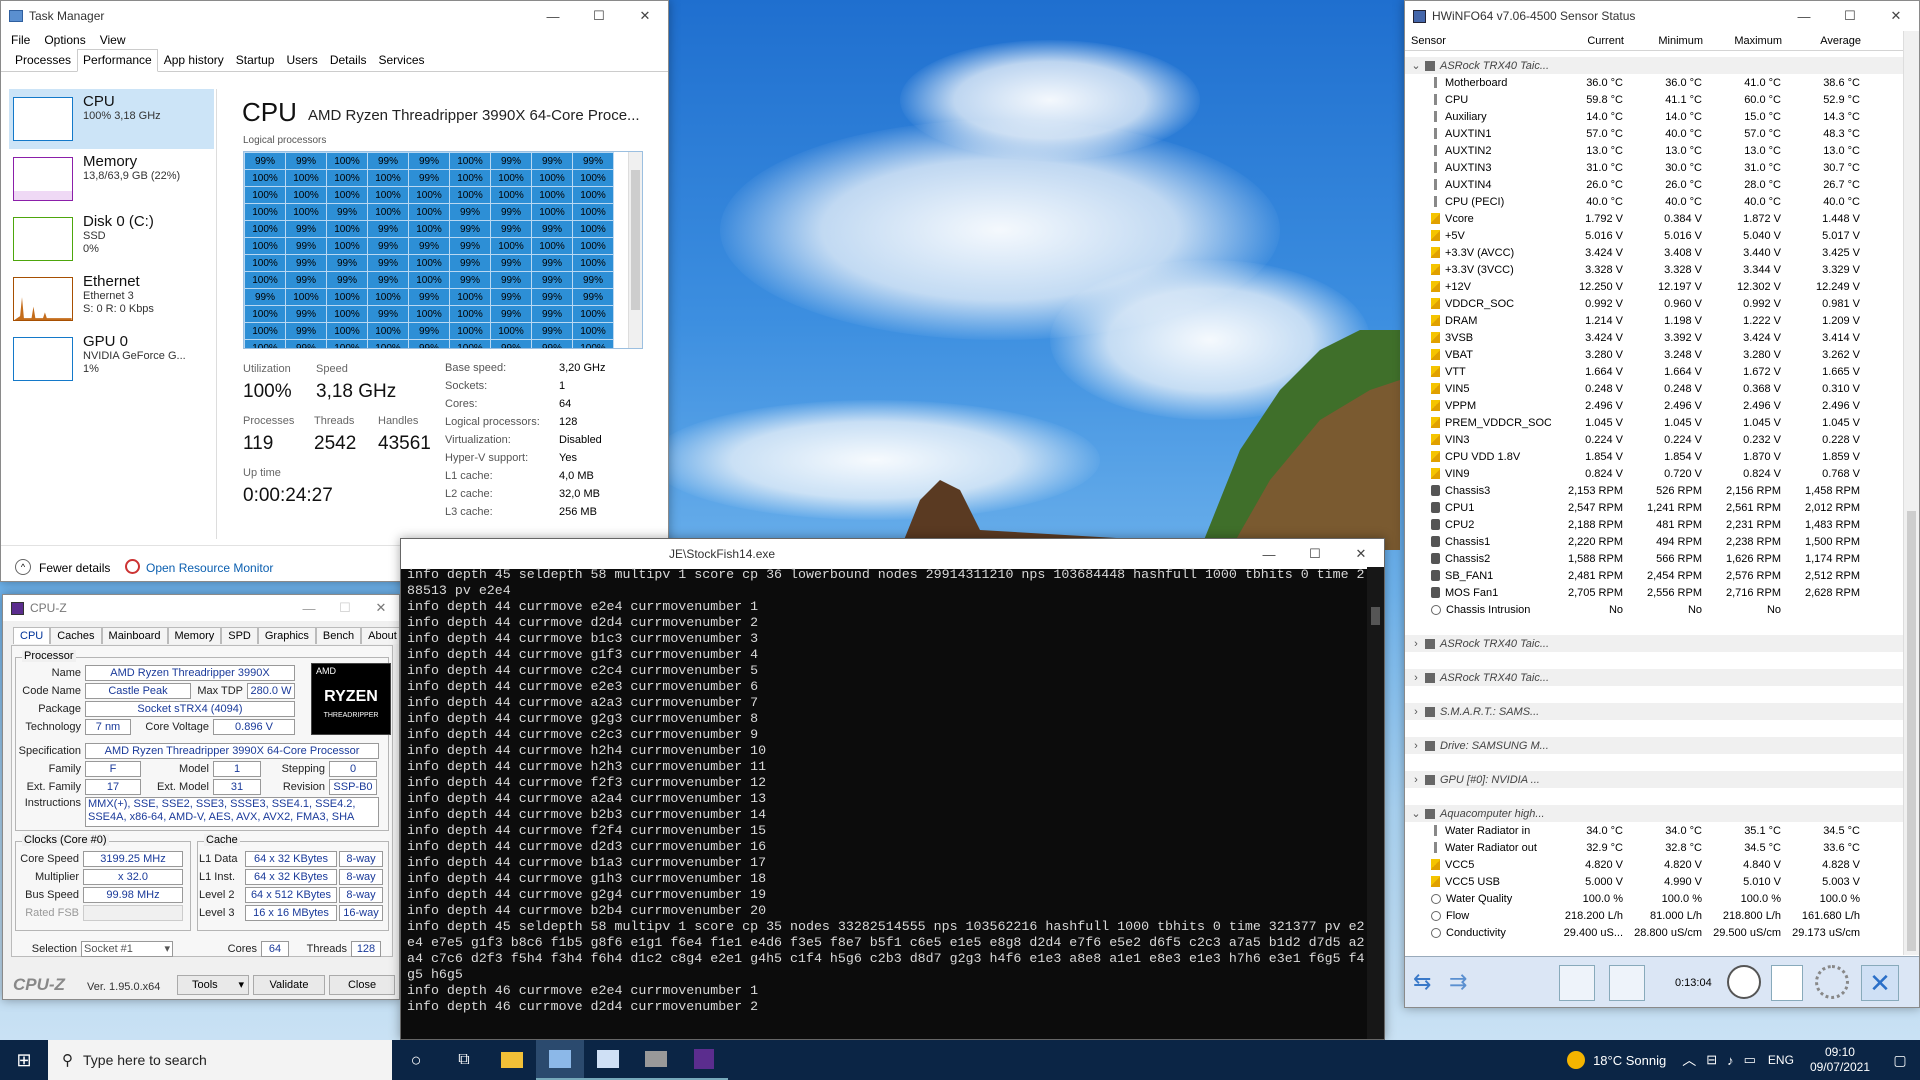 Image resolution: width=1920 pixels, height=1080 pixels. What do you see at coordinates (1654, 99) in the screenshot?
I see `sensor-row: CPU 59.8 °C 41.1 °C 60.0 °C 52.9 °C` at bounding box center [1654, 99].